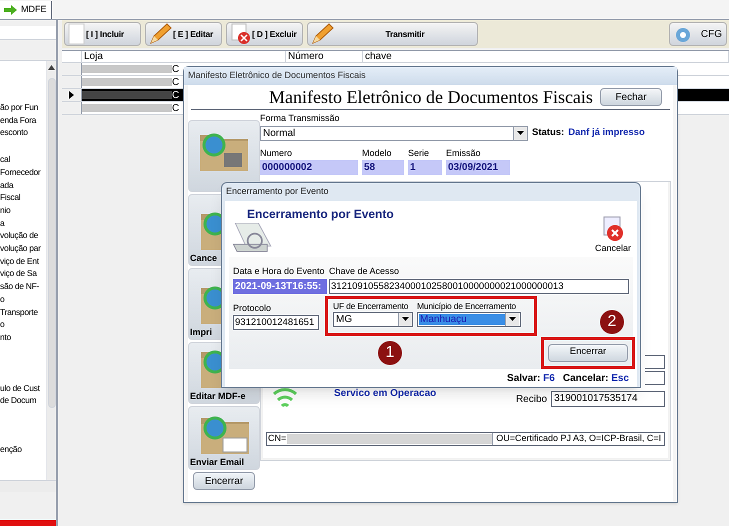 This screenshot has height=526, width=729. Describe the element at coordinates (377, 153) in the screenshot. I see `field-label: Modelo` at that location.